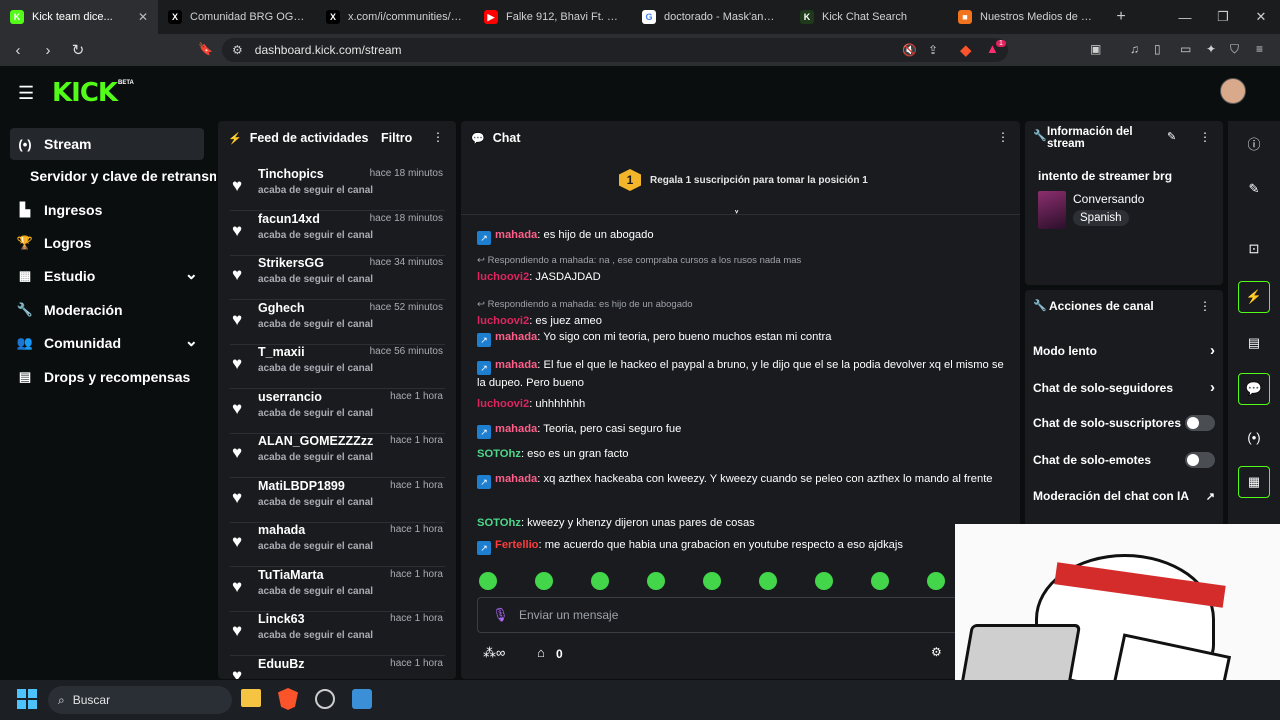 The width and height of the screenshot is (1280, 720). I want to click on chevron-down-icon: ⌄, so click(191, 274).